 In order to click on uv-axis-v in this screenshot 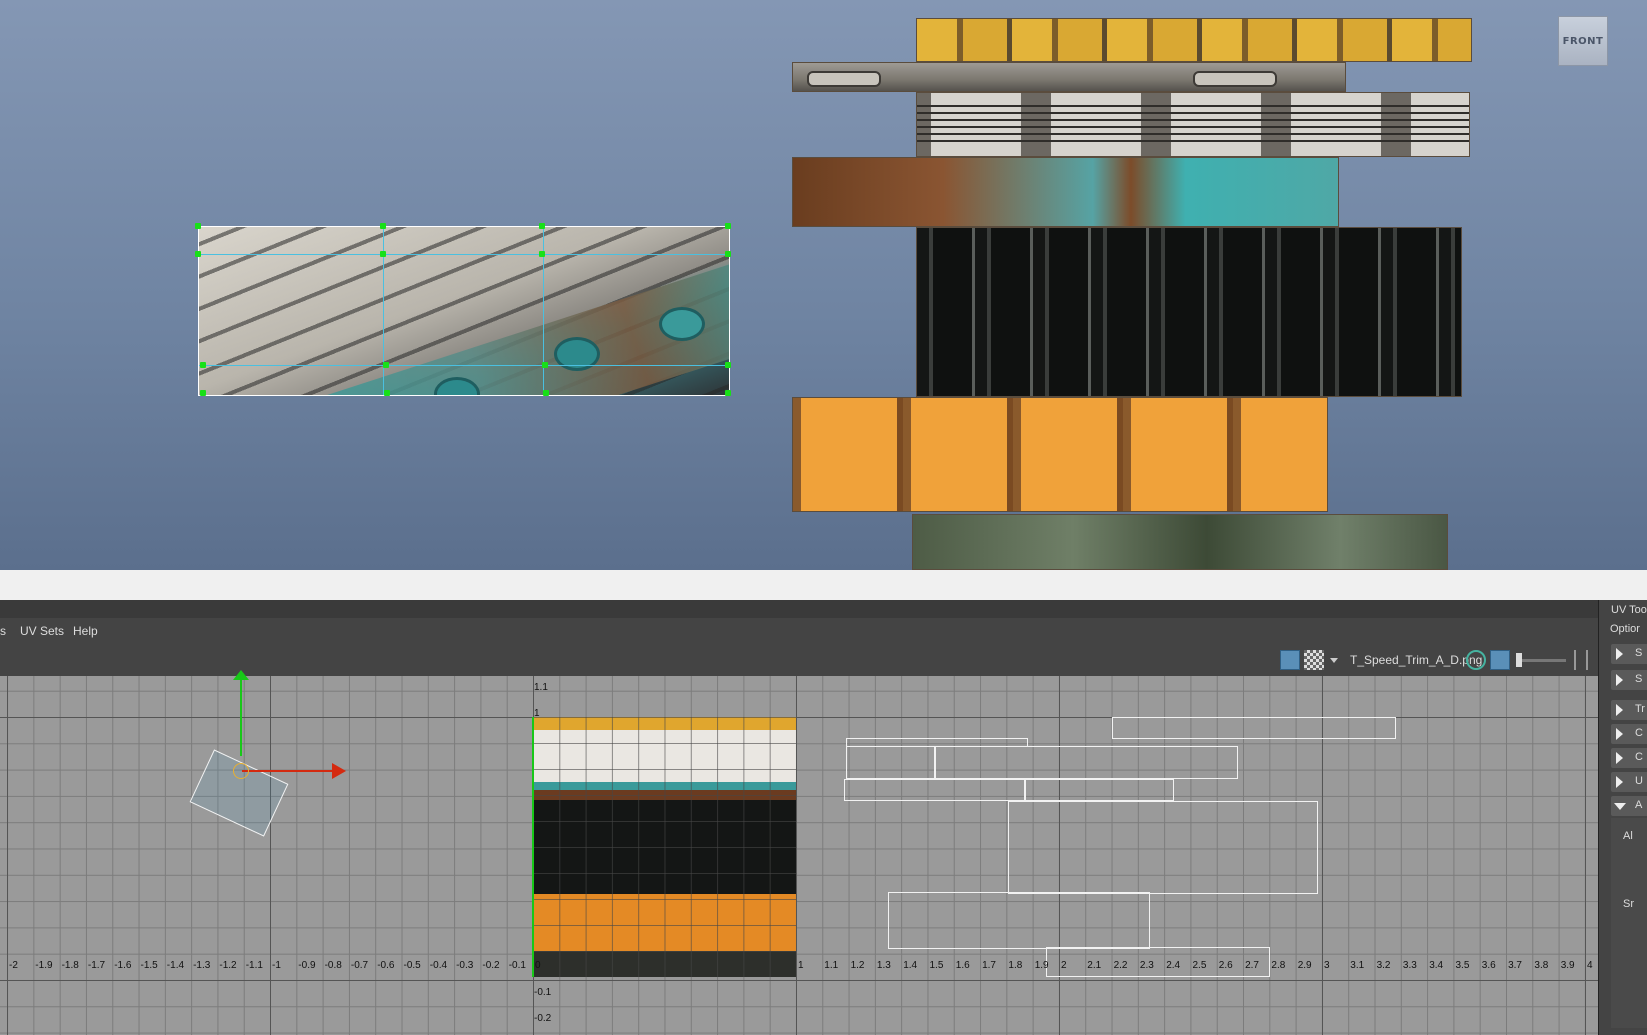, I will do `click(533, 847)`.